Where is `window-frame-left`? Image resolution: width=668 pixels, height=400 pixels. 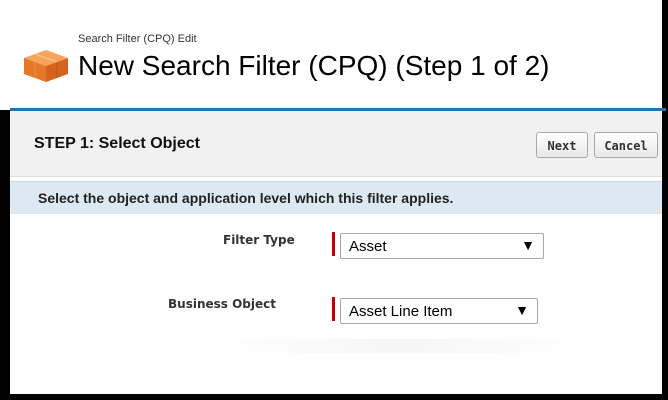
window-frame-left is located at coordinates (5, 255).